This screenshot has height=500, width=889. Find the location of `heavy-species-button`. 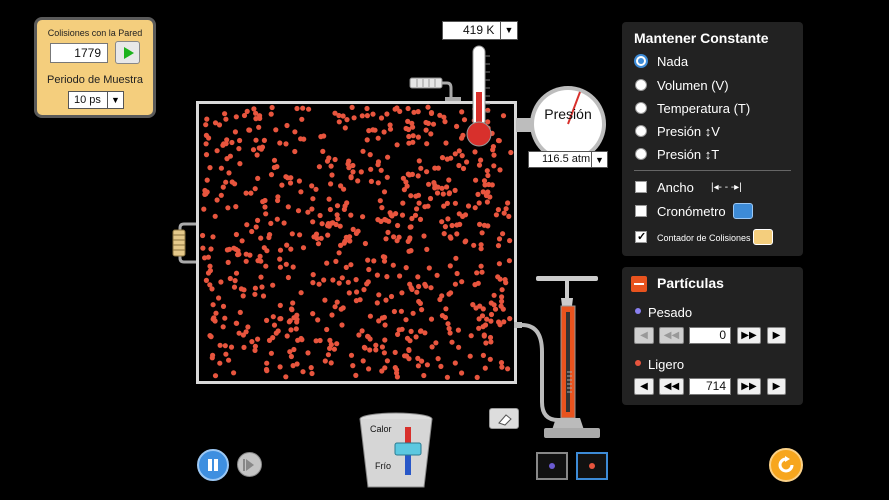

heavy-species-button is located at coordinates (552, 466).